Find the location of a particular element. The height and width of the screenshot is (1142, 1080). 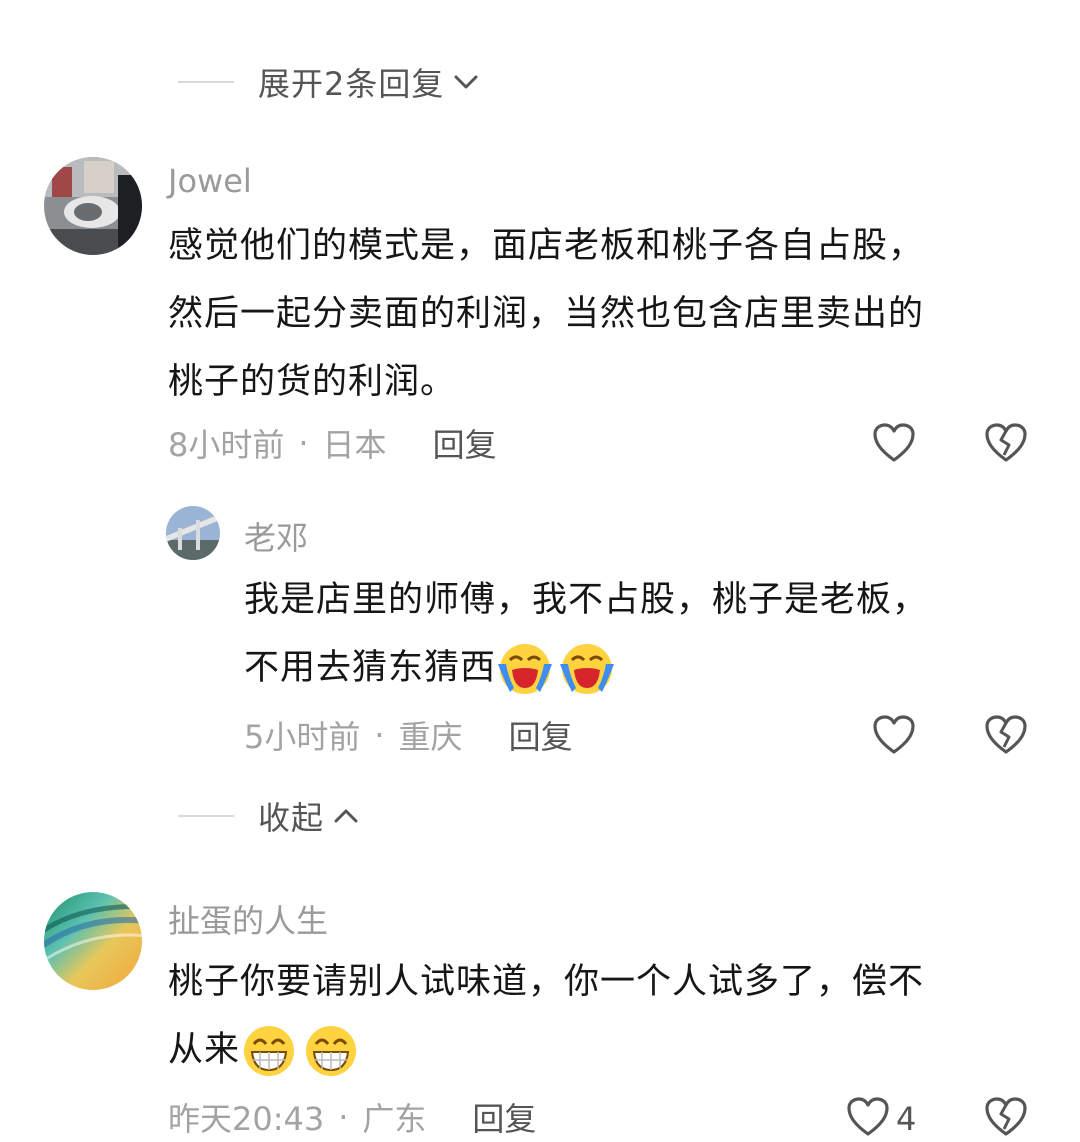

comment-text: 我是店里的师傅，我不占股，桃子是老板， 不用去猜东猜西 is located at coordinates (586, 634).